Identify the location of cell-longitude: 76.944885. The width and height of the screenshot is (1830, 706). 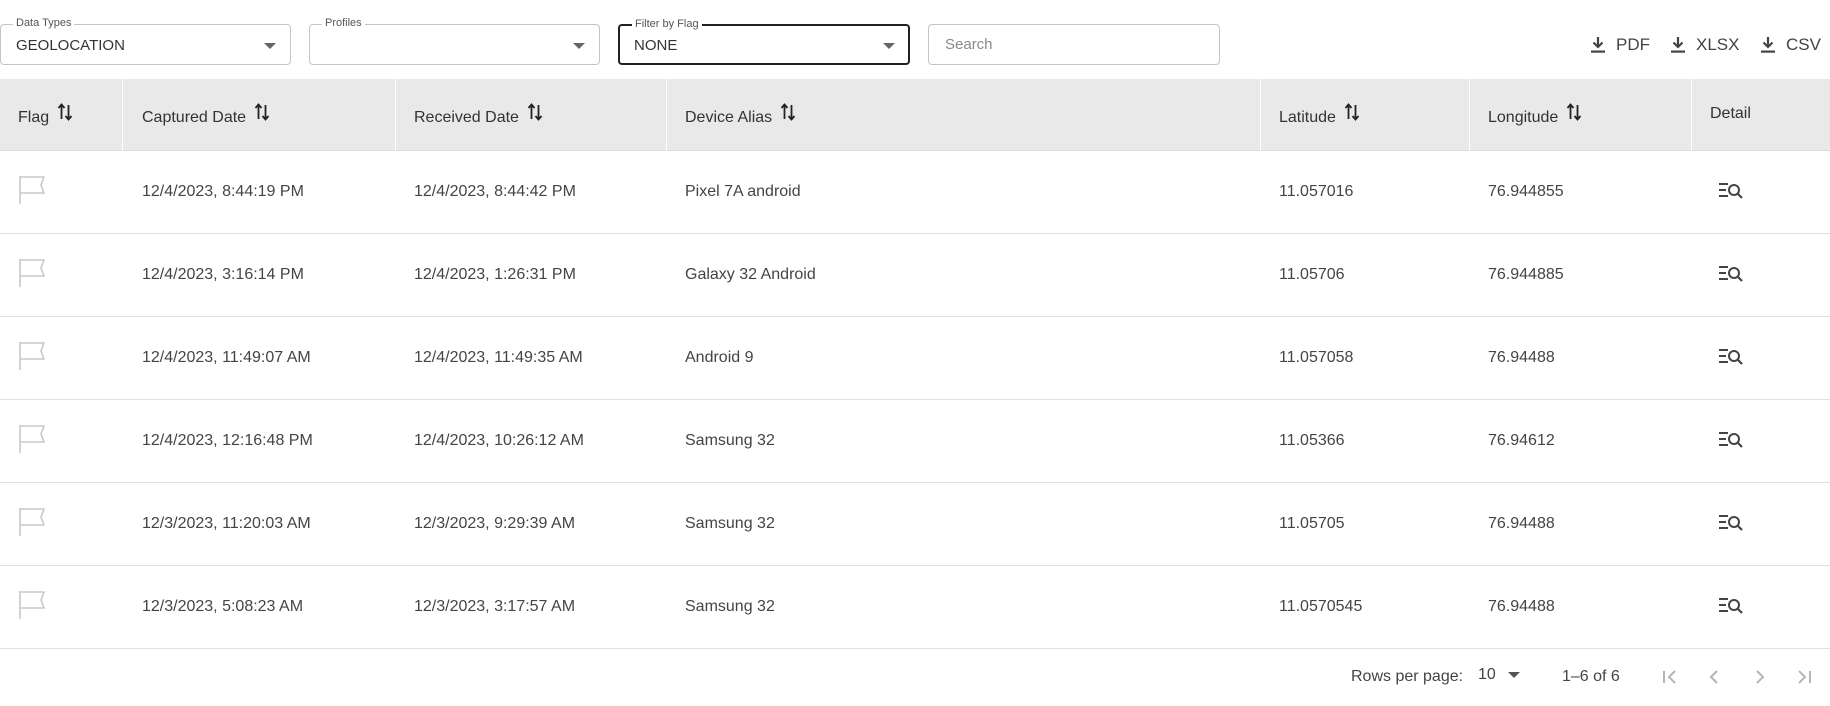
(1526, 274).